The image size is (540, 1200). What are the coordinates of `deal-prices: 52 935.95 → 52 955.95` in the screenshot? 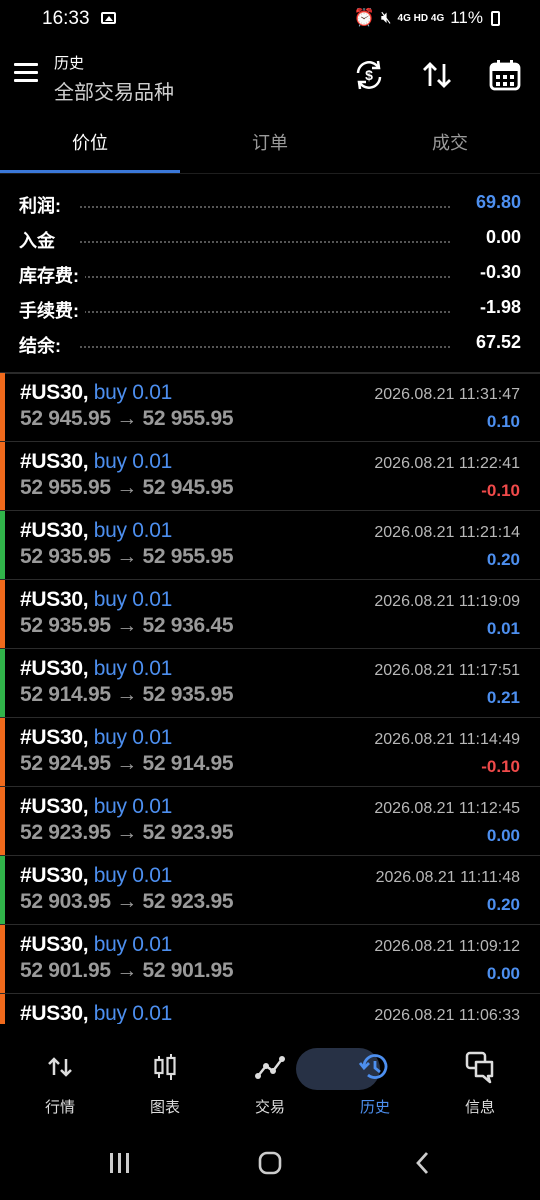 It's located at (127, 556).